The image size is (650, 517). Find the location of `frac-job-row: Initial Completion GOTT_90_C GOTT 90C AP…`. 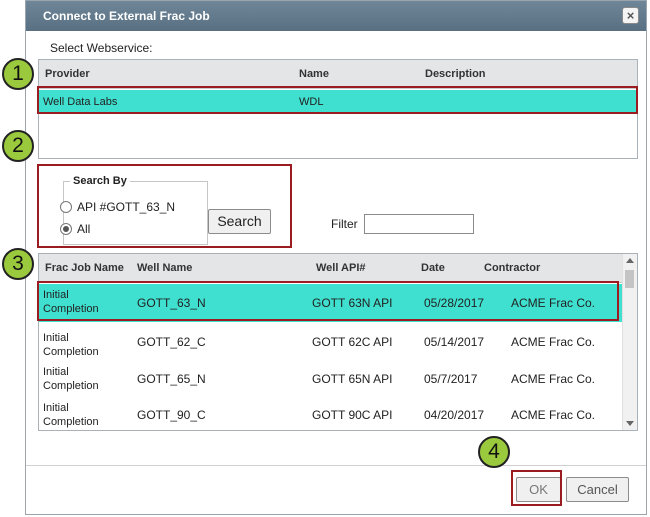

frac-job-row: Initial Completion GOTT_90_C GOTT 90C AP… is located at coordinates (331, 415).